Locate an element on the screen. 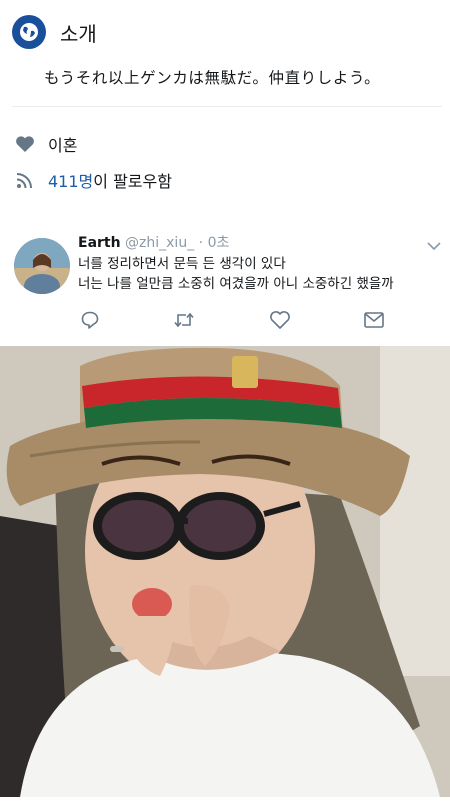 This screenshot has width=450, height=801. like-icon is located at coordinates (280, 320).